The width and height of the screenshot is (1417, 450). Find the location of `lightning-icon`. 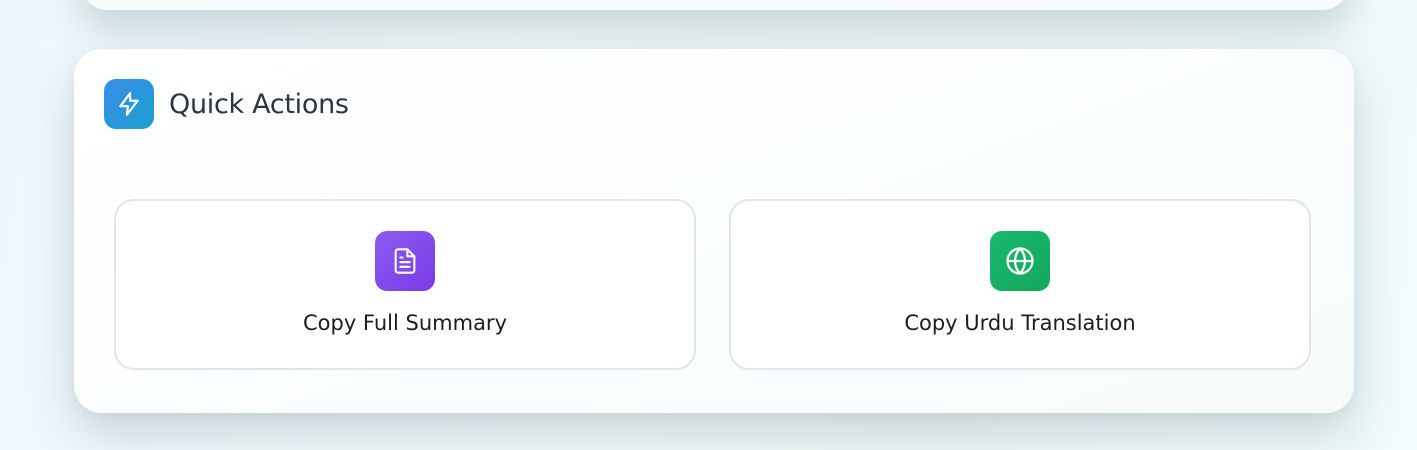

lightning-icon is located at coordinates (129, 104).